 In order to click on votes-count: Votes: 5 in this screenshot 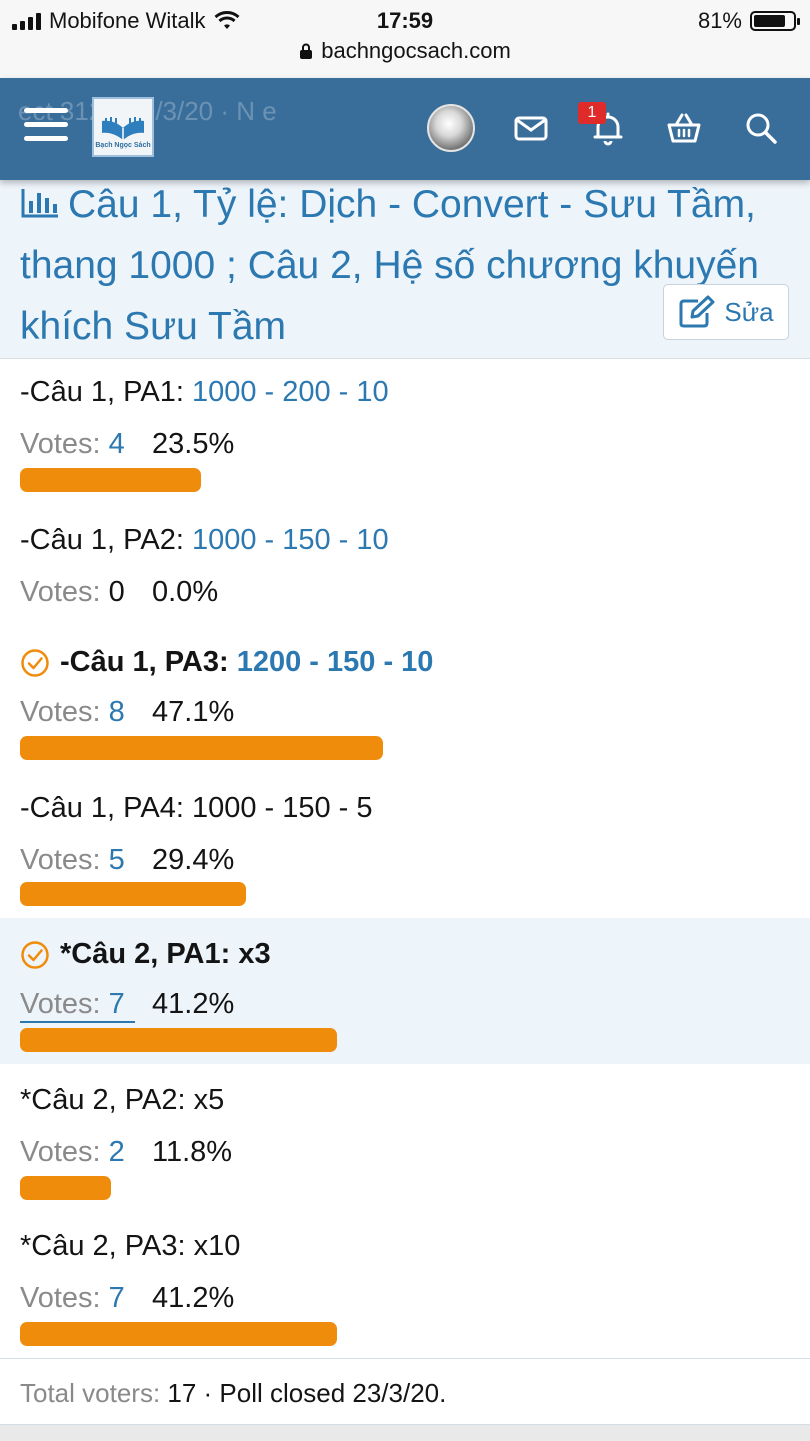, I will do `click(72, 860)`.